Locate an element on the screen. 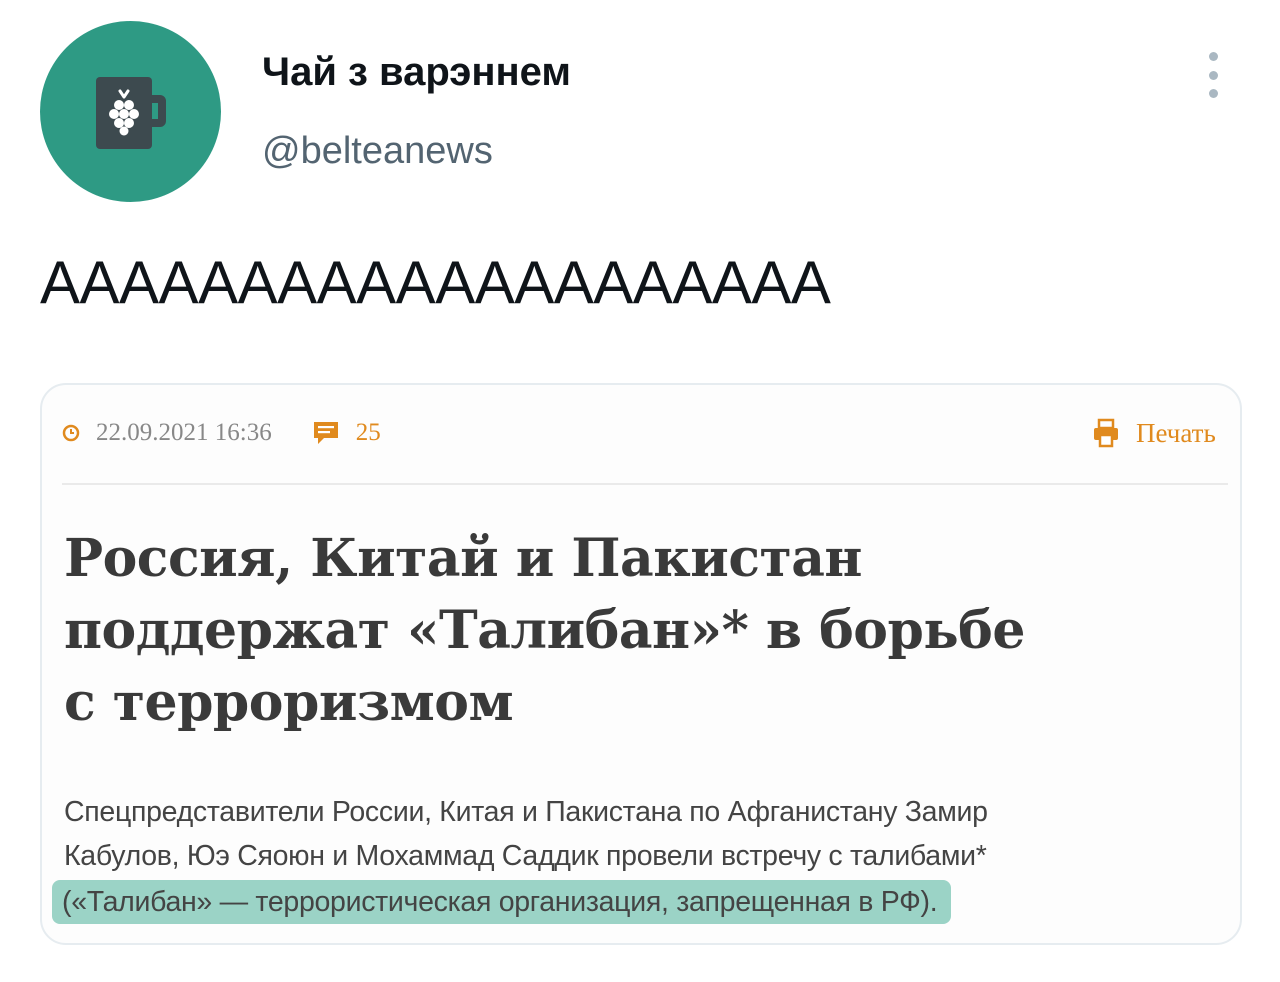 This screenshot has height=982, width=1280. comments-count: 25 is located at coordinates (368, 433).